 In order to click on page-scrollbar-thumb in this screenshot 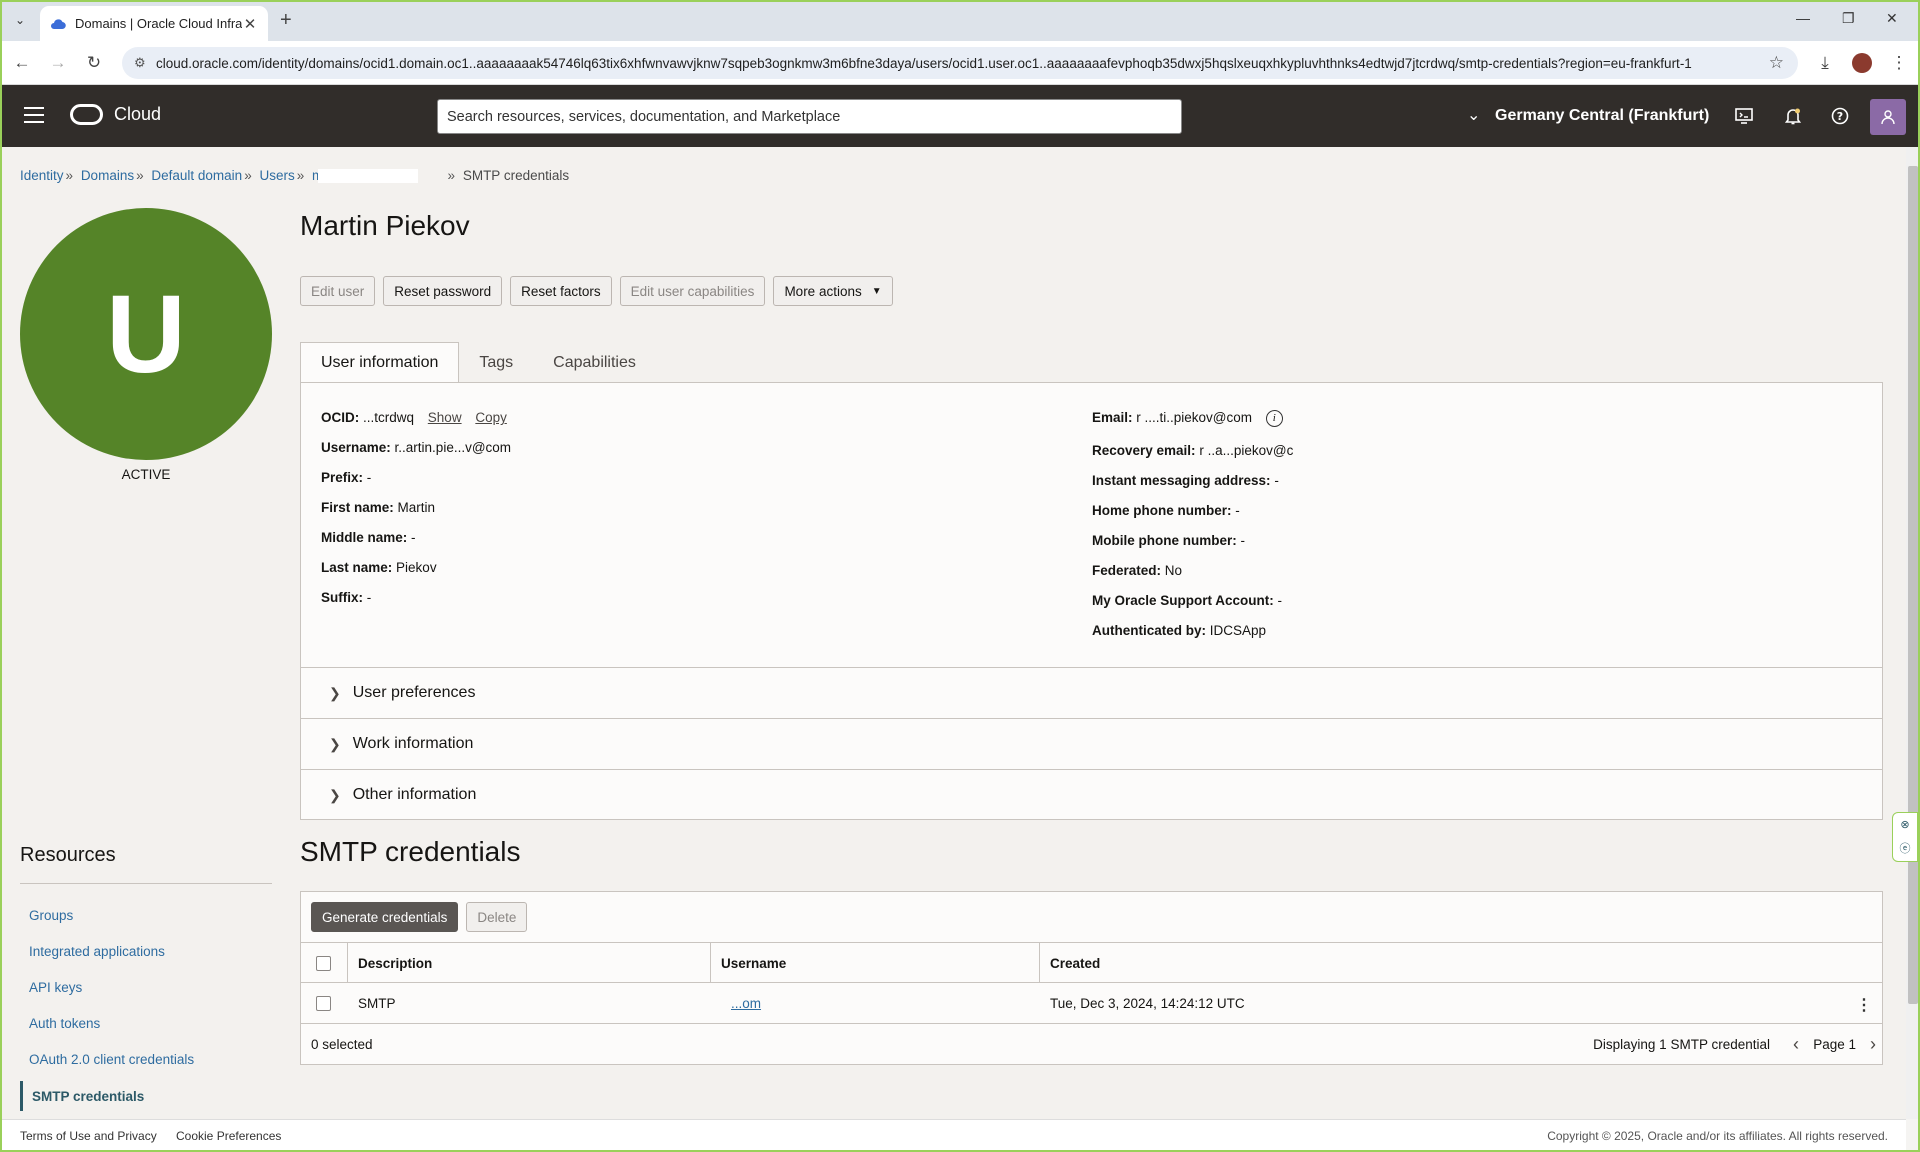, I will do `click(1913, 585)`.